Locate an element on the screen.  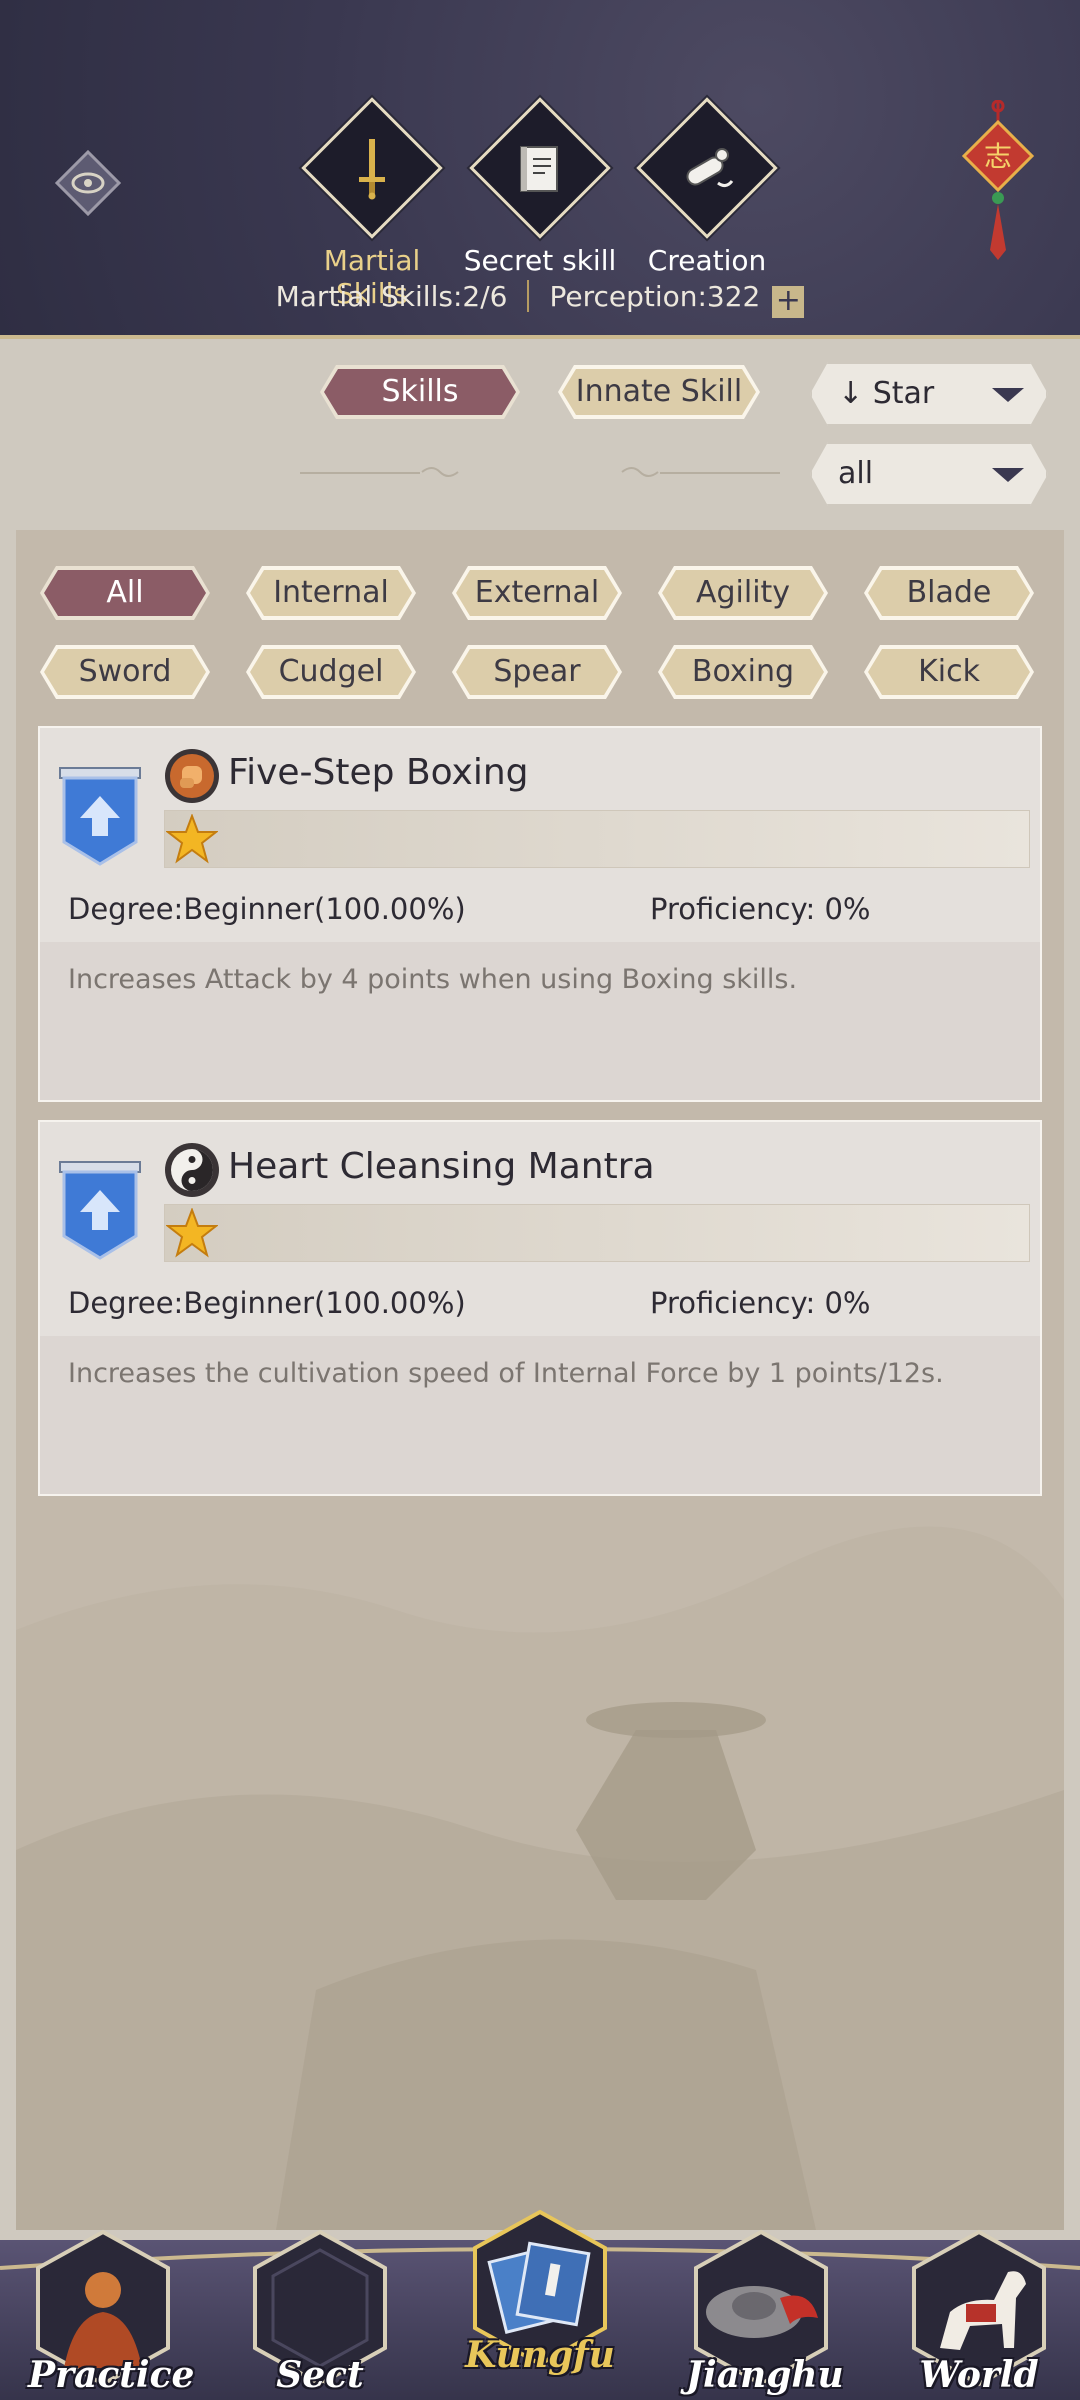
nav-jianghu: Jianghu is located at coordinates (765, 2314).